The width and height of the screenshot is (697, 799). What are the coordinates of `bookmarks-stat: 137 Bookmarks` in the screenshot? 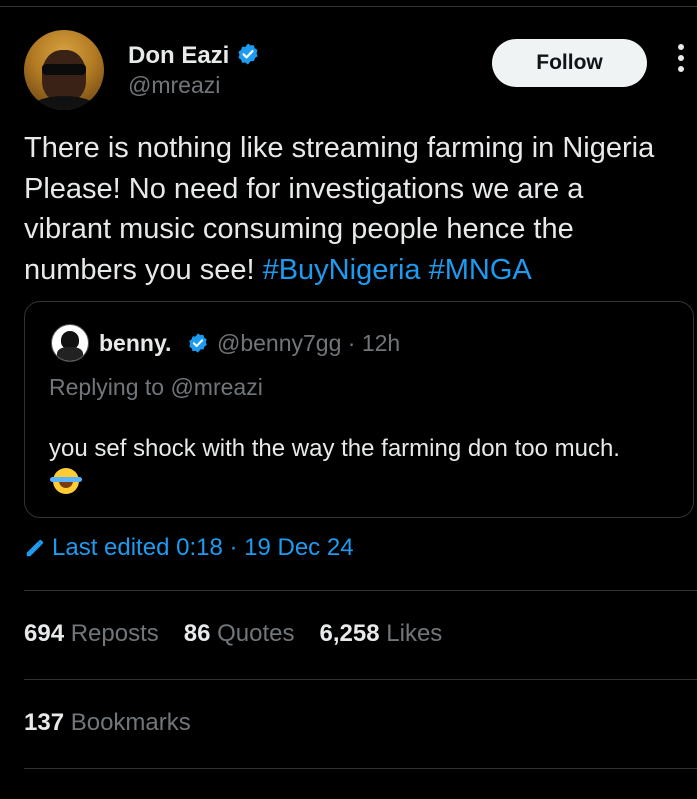 It's located at (107, 723).